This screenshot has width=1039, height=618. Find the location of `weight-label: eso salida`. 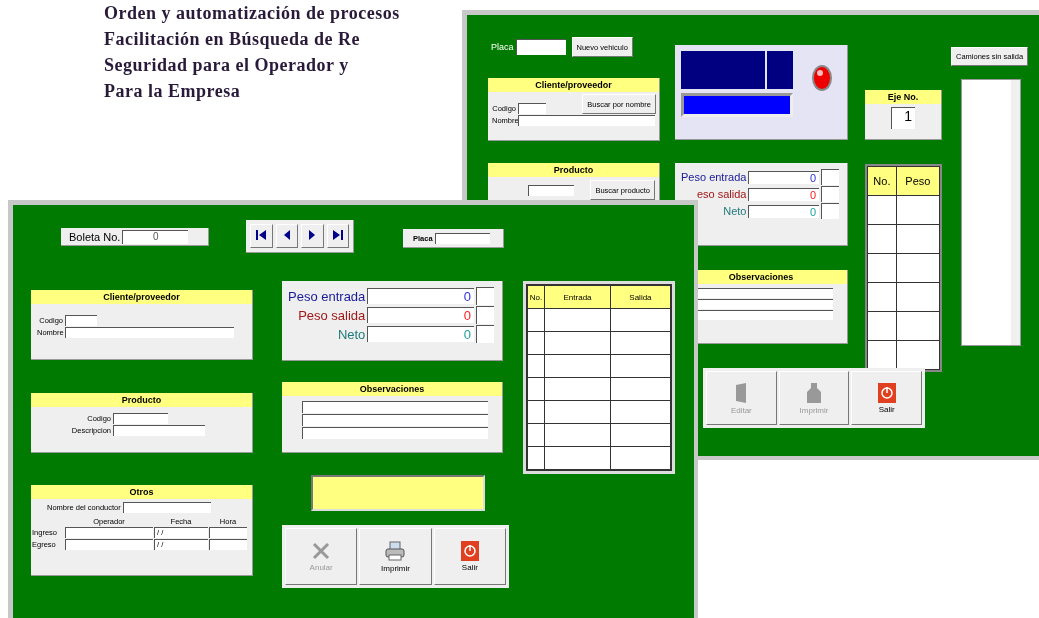

weight-label: eso salida is located at coordinates (721, 194).